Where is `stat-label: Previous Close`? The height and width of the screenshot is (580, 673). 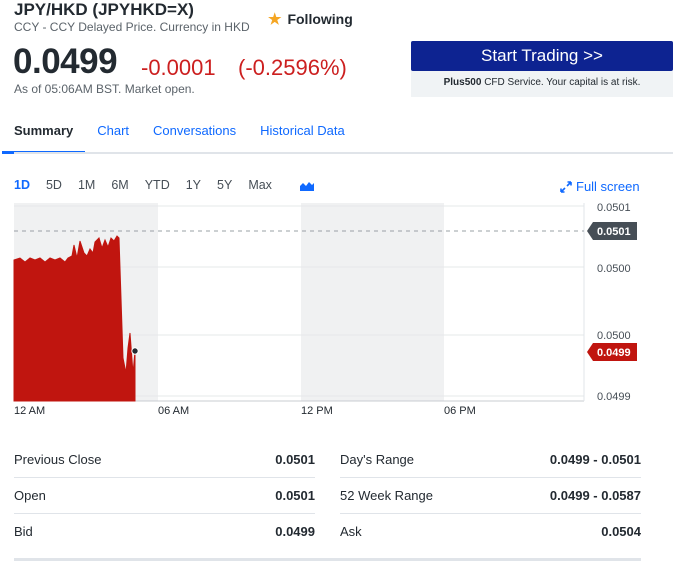 stat-label: Previous Close is located at coordinates (58, 459).